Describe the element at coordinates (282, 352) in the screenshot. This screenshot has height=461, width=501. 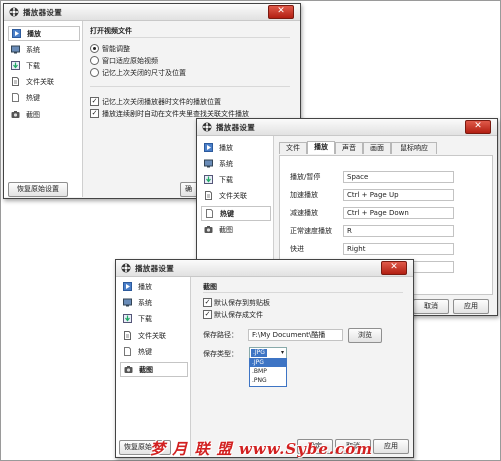
I see `chevron-down-icon: ▾` at that location.